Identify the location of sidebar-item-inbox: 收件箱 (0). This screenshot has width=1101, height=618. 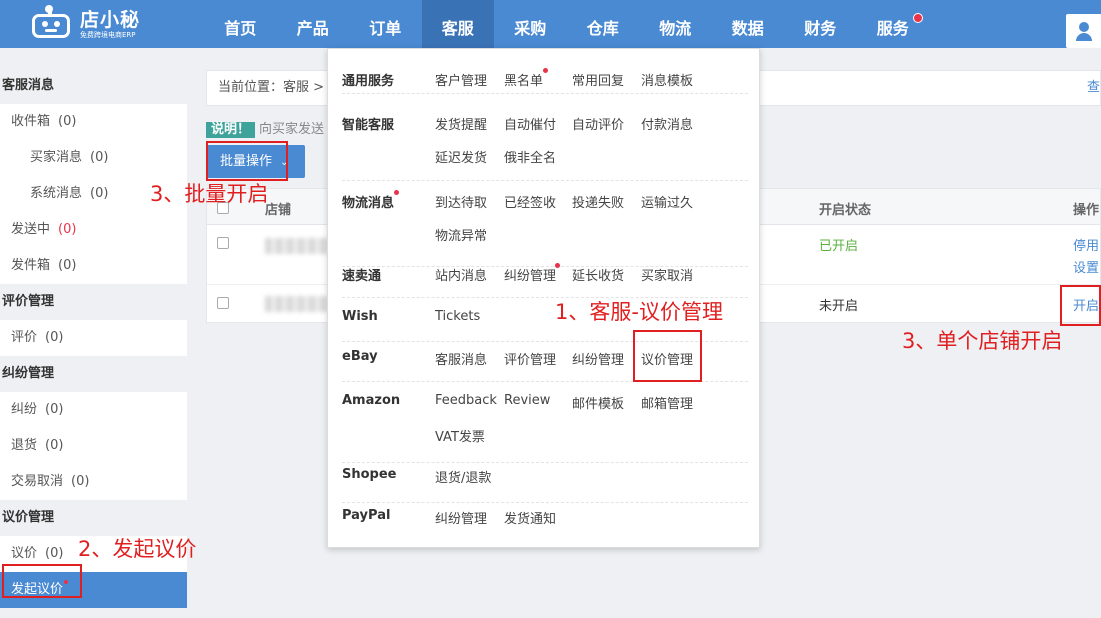
(93, 122).